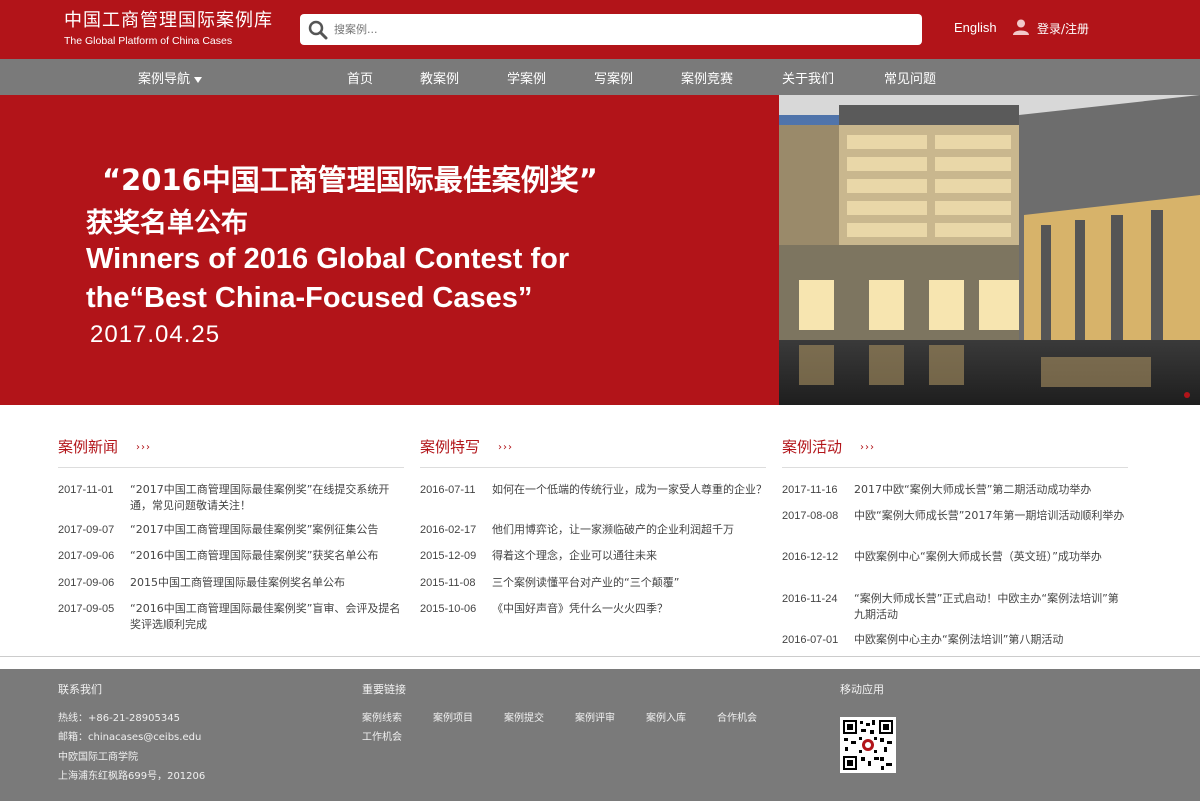 The width and height of the screenshot is (1200, 801). I want to click on item-date: 2016-12-12, so click(810, 557).